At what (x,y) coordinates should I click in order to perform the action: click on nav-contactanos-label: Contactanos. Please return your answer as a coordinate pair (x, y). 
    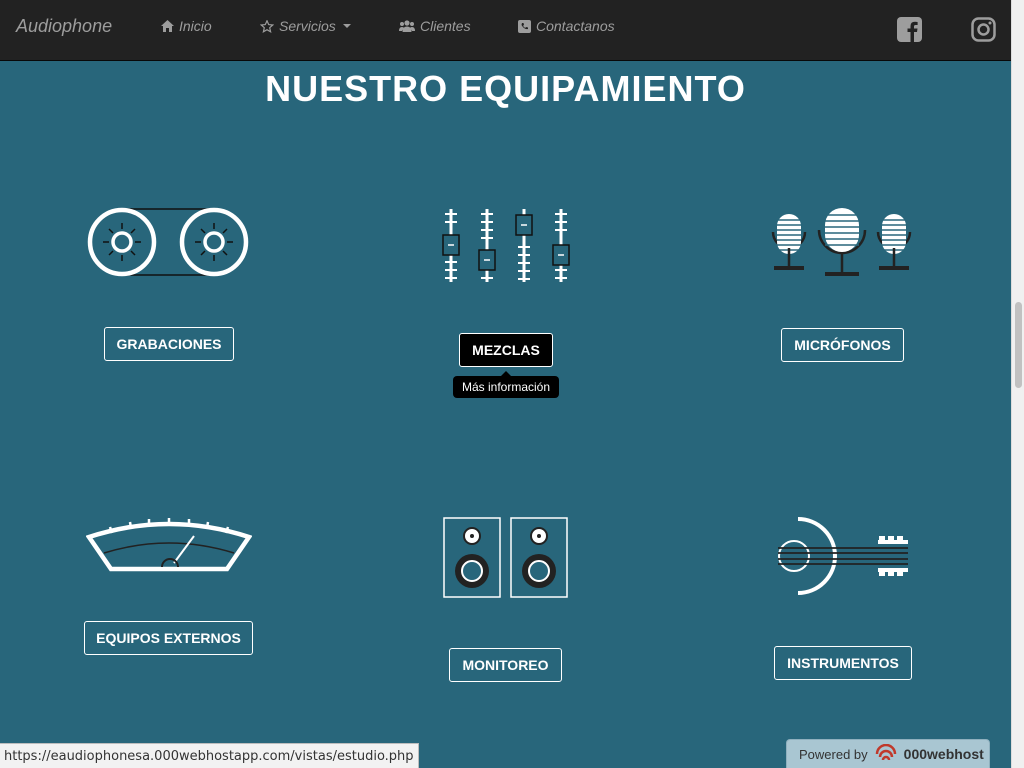
    Looking at the image, I should click on (575, 26).